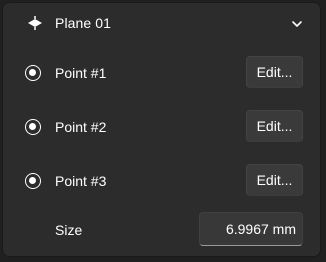 The height and width of the screenshot is (262, 326). What do you see at coordinates (81, 181) in the screenshot?
I see `point-3-label: Point #3` at bounding box center [81, 181].